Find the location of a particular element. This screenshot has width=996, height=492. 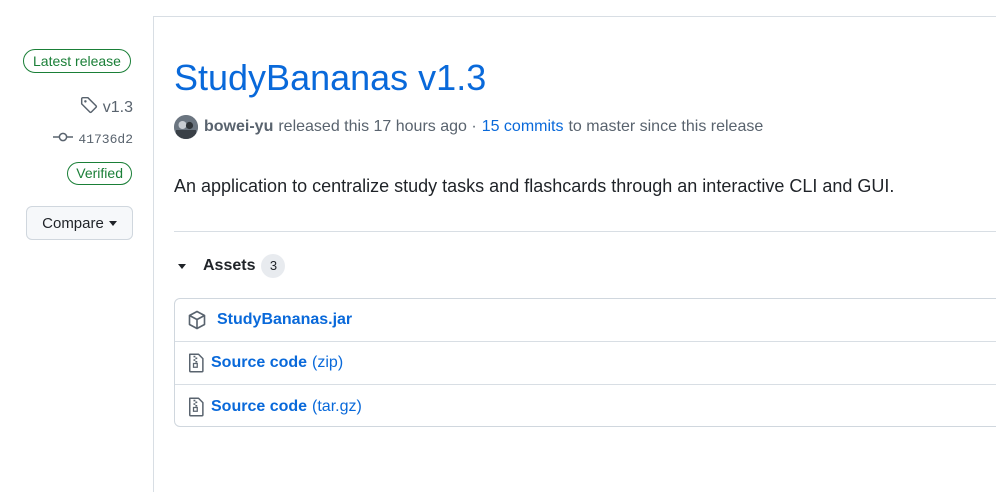

author-link: bowei-yu is located at coordinates (238, 127).